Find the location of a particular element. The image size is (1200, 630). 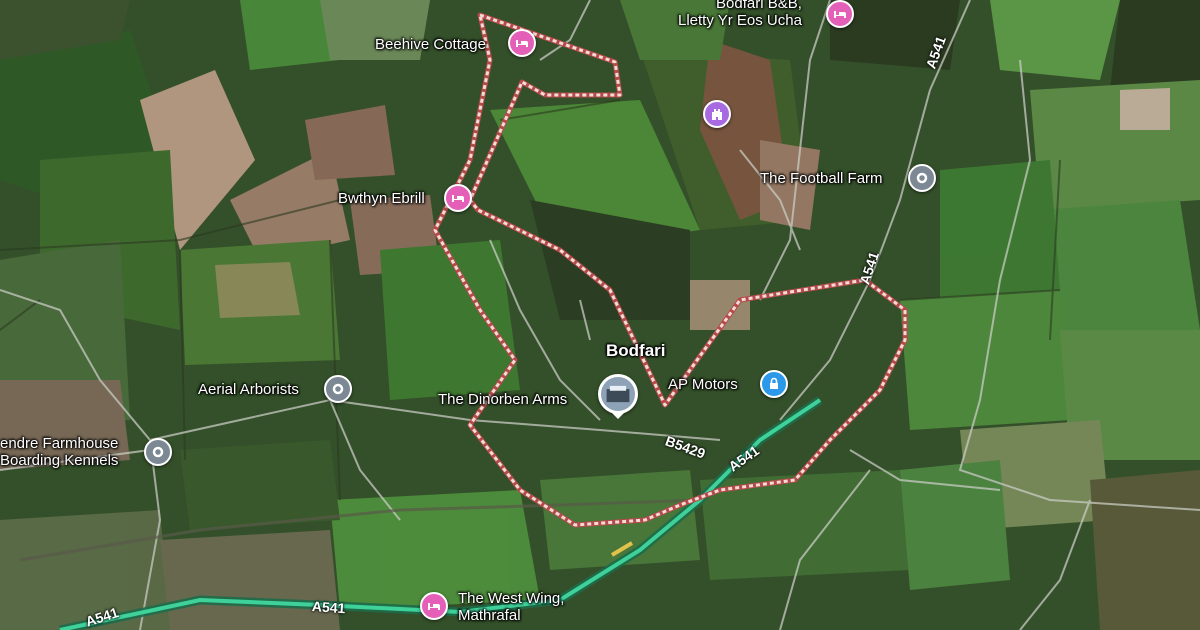

castle-icon is located at coordinates (717, 114).